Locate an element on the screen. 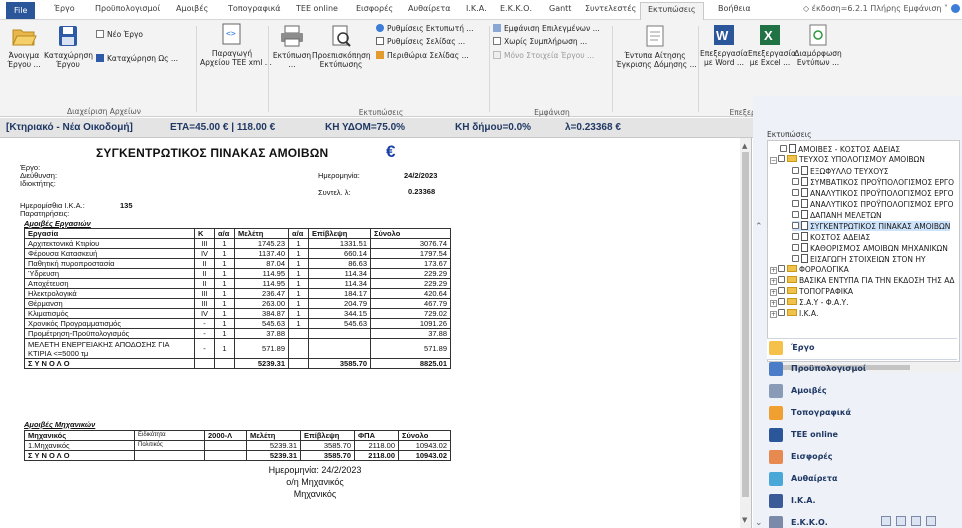 The height and width of the screenshot is (528, 962). scroll-down-icon: ▼ is located at coordinates (744, 520).